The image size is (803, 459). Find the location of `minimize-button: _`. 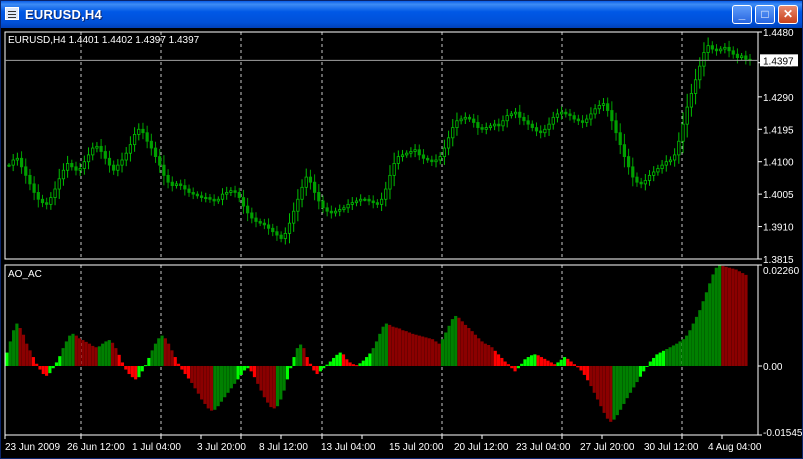

minimize-button: _ is located at coordinates (742, 14).